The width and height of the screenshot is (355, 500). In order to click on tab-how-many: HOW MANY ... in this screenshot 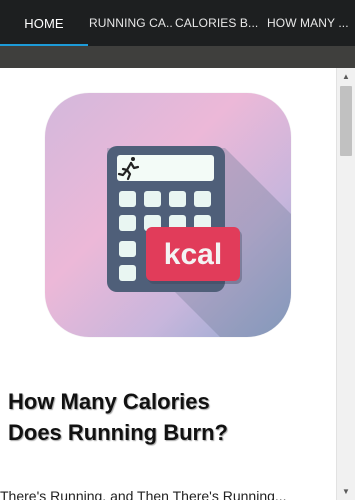, I will do `click(310, 23)`.